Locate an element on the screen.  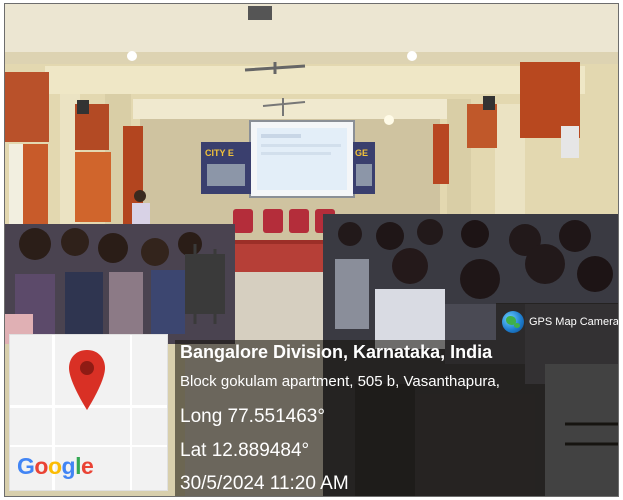
gps-map-camera-badge: GPS Map Camera is located at coordinates (557, 321).